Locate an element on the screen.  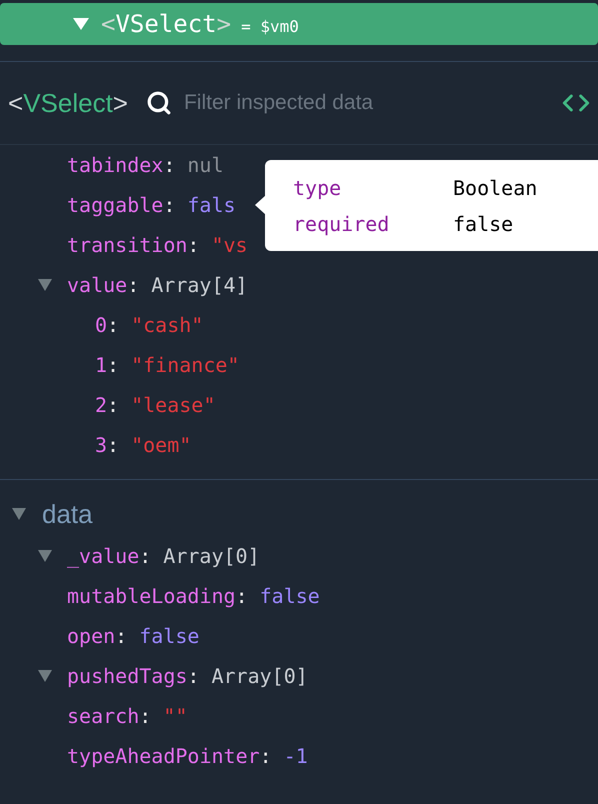
property-value: -1 is located at coordinates (296, 756).